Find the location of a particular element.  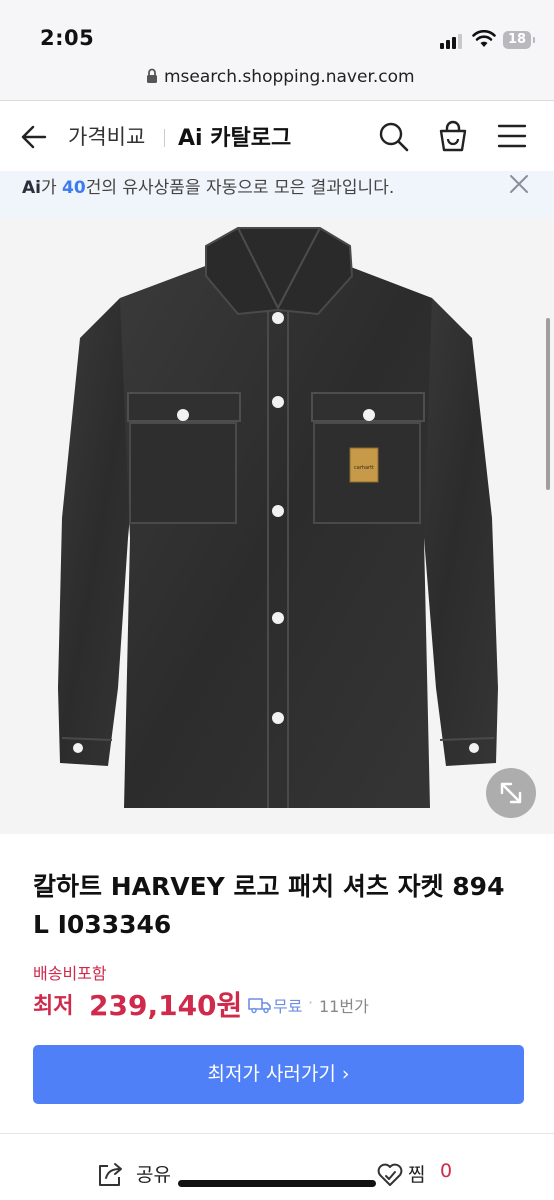

ai-banner-pre: 가 is located at coordinates (51, 188).